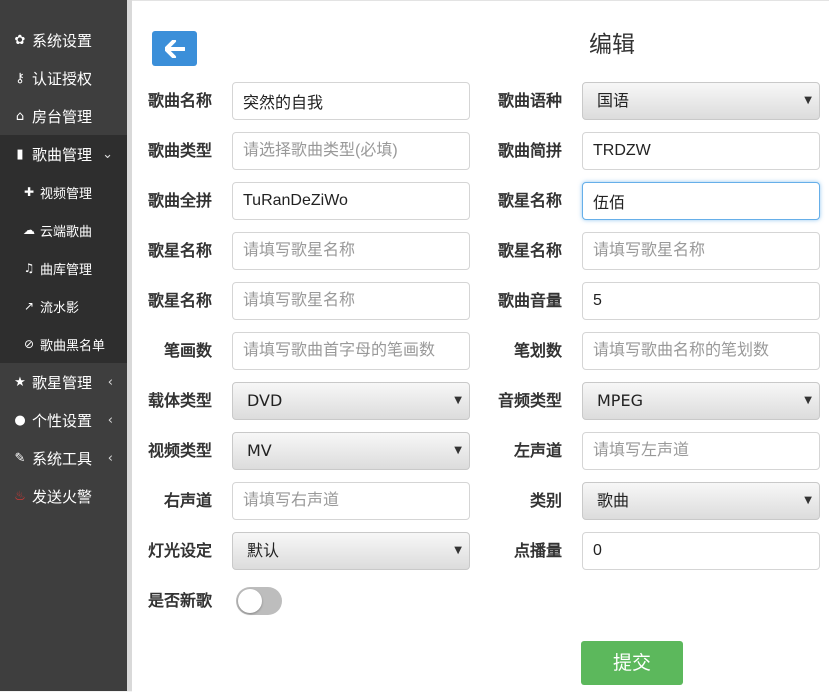  I want to click on singer-name-label-3: 歌星名称, so click(529, 250).